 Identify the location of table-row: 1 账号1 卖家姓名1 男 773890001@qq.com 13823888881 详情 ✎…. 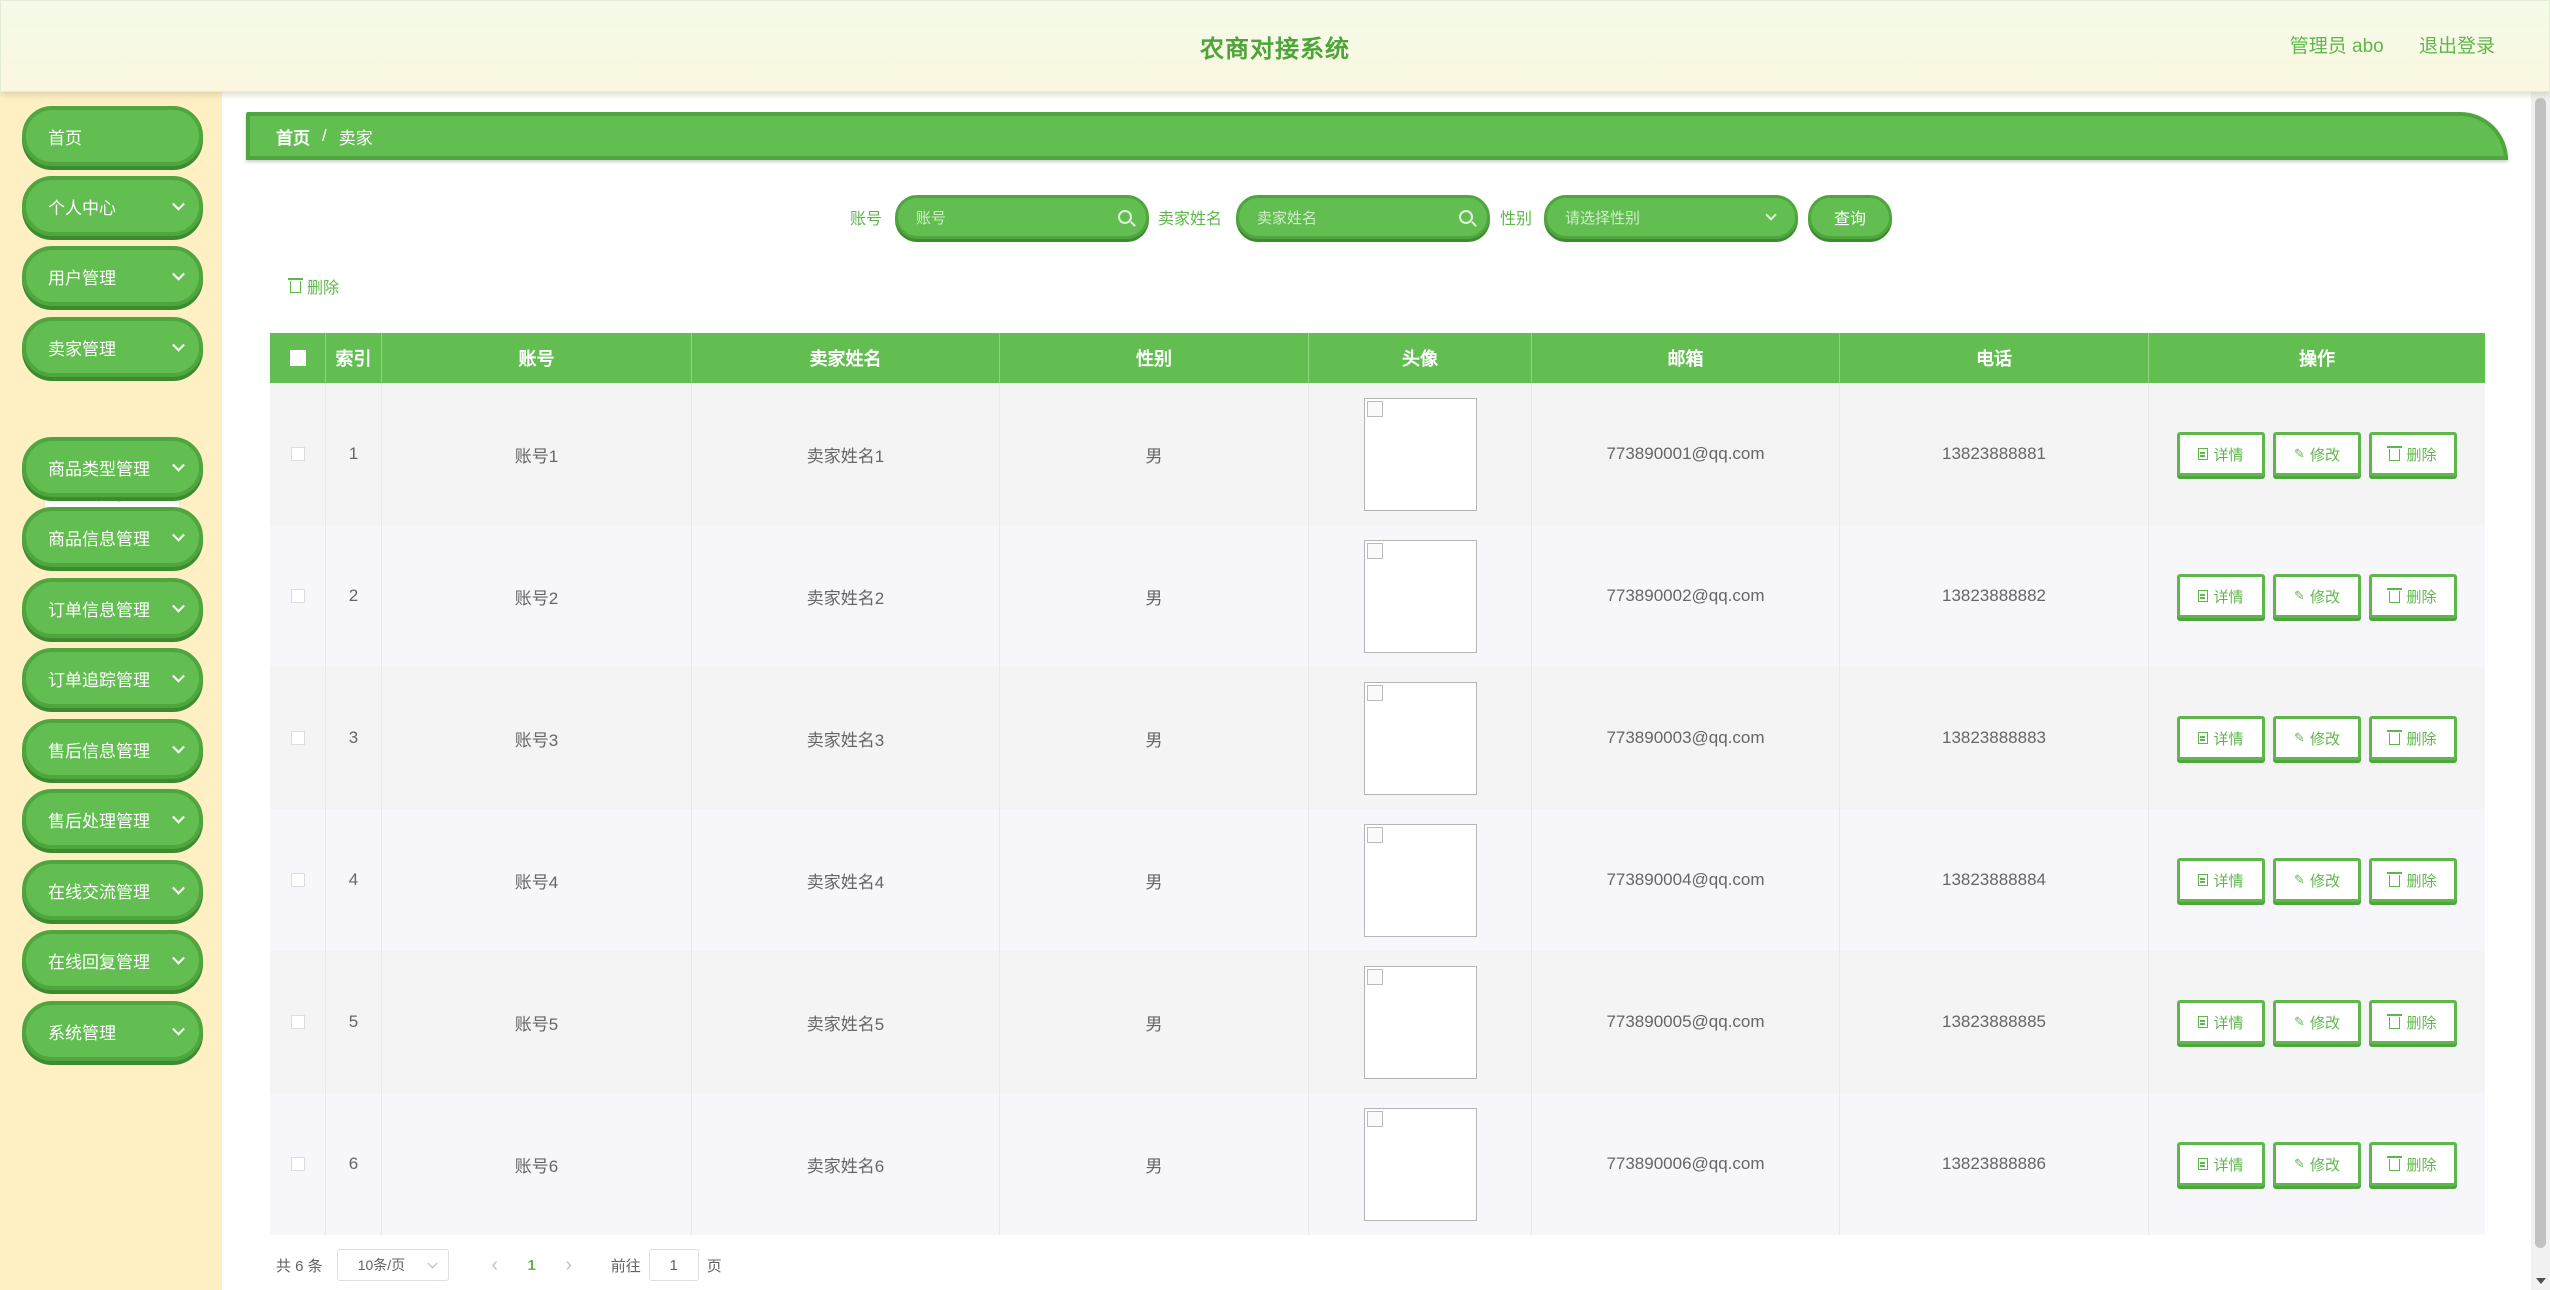
(1377, 454).